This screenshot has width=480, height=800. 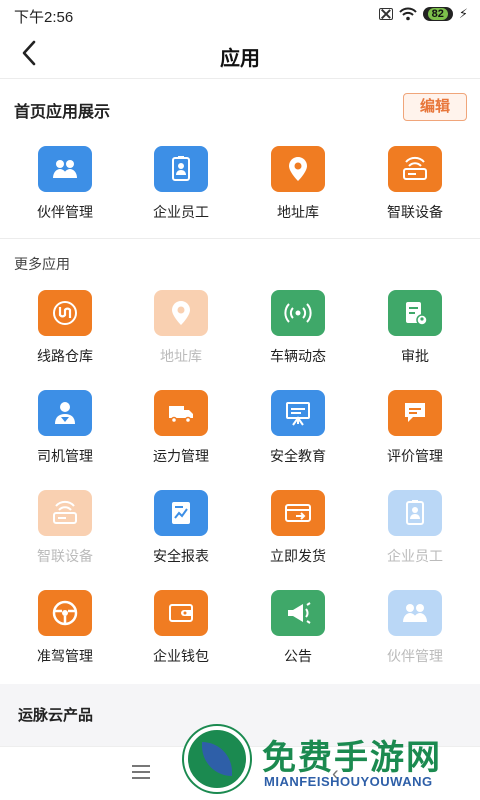 What do you see at coordinates (44, 17) in the screenshot?
I see `status-time: 下午2:56` at bounding box center [44, 17].